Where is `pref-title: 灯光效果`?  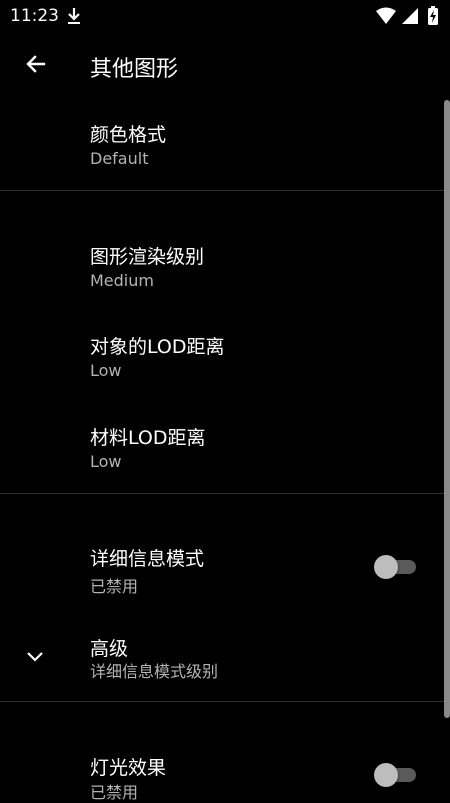 pref-title: 灯光效果 is located at coordinates (128, 768).